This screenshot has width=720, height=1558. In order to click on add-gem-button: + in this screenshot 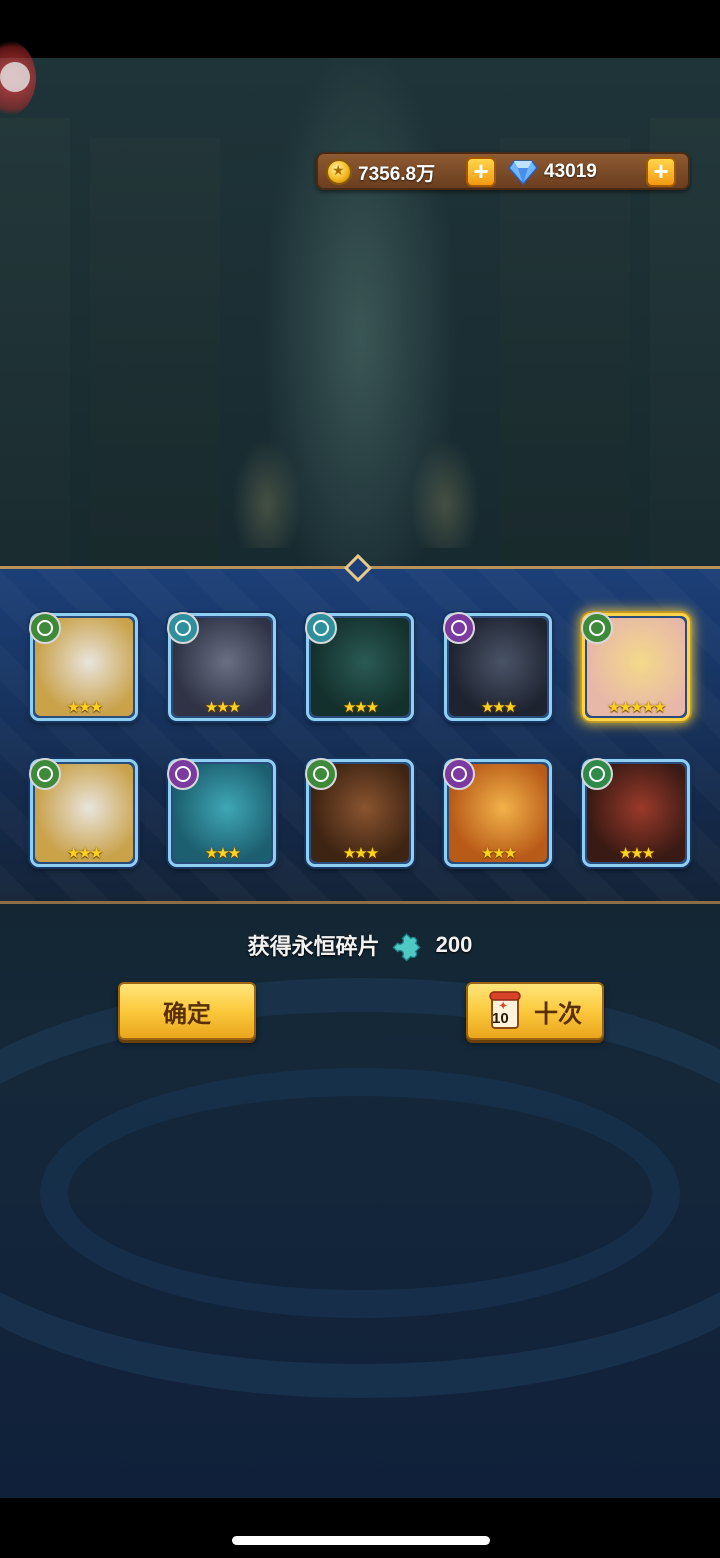, I will do `click(661, 172)`.